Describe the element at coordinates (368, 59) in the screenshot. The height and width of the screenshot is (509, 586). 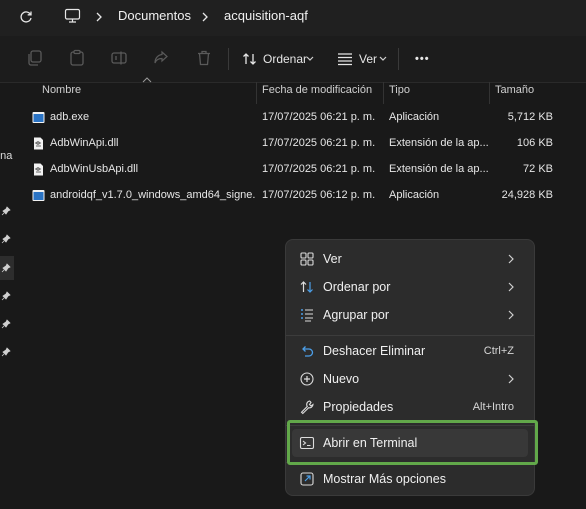
I see `view-button: Ver` at that location.